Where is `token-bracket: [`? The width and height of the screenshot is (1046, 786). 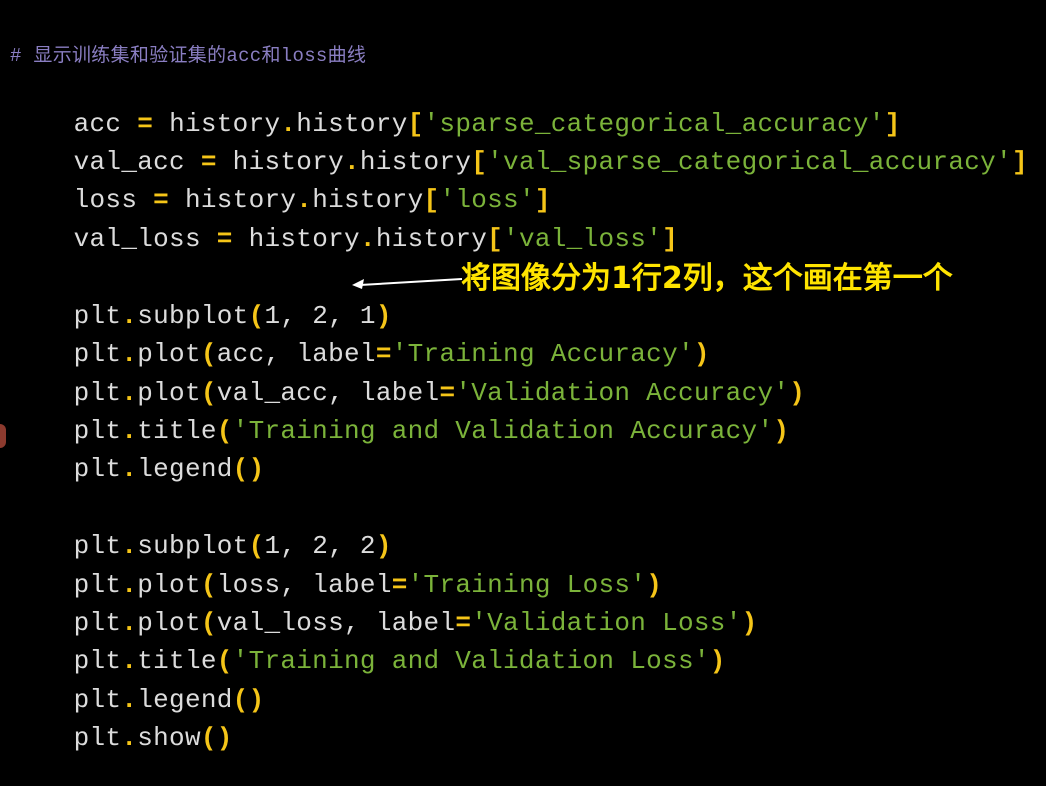 token-bracket: [ is located at coordinates (495, 239).